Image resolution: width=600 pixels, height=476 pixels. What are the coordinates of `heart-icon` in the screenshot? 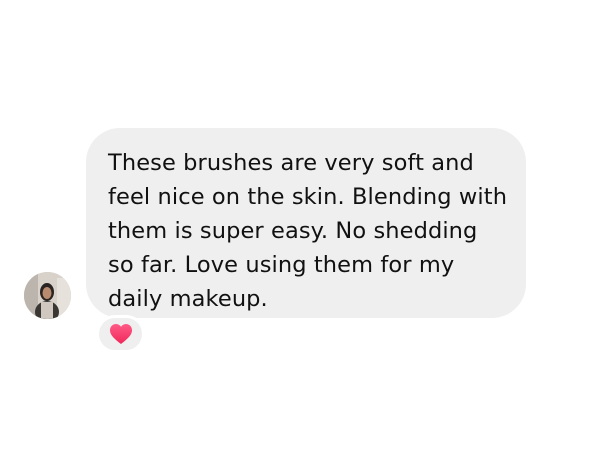 It's located at (120, 334).